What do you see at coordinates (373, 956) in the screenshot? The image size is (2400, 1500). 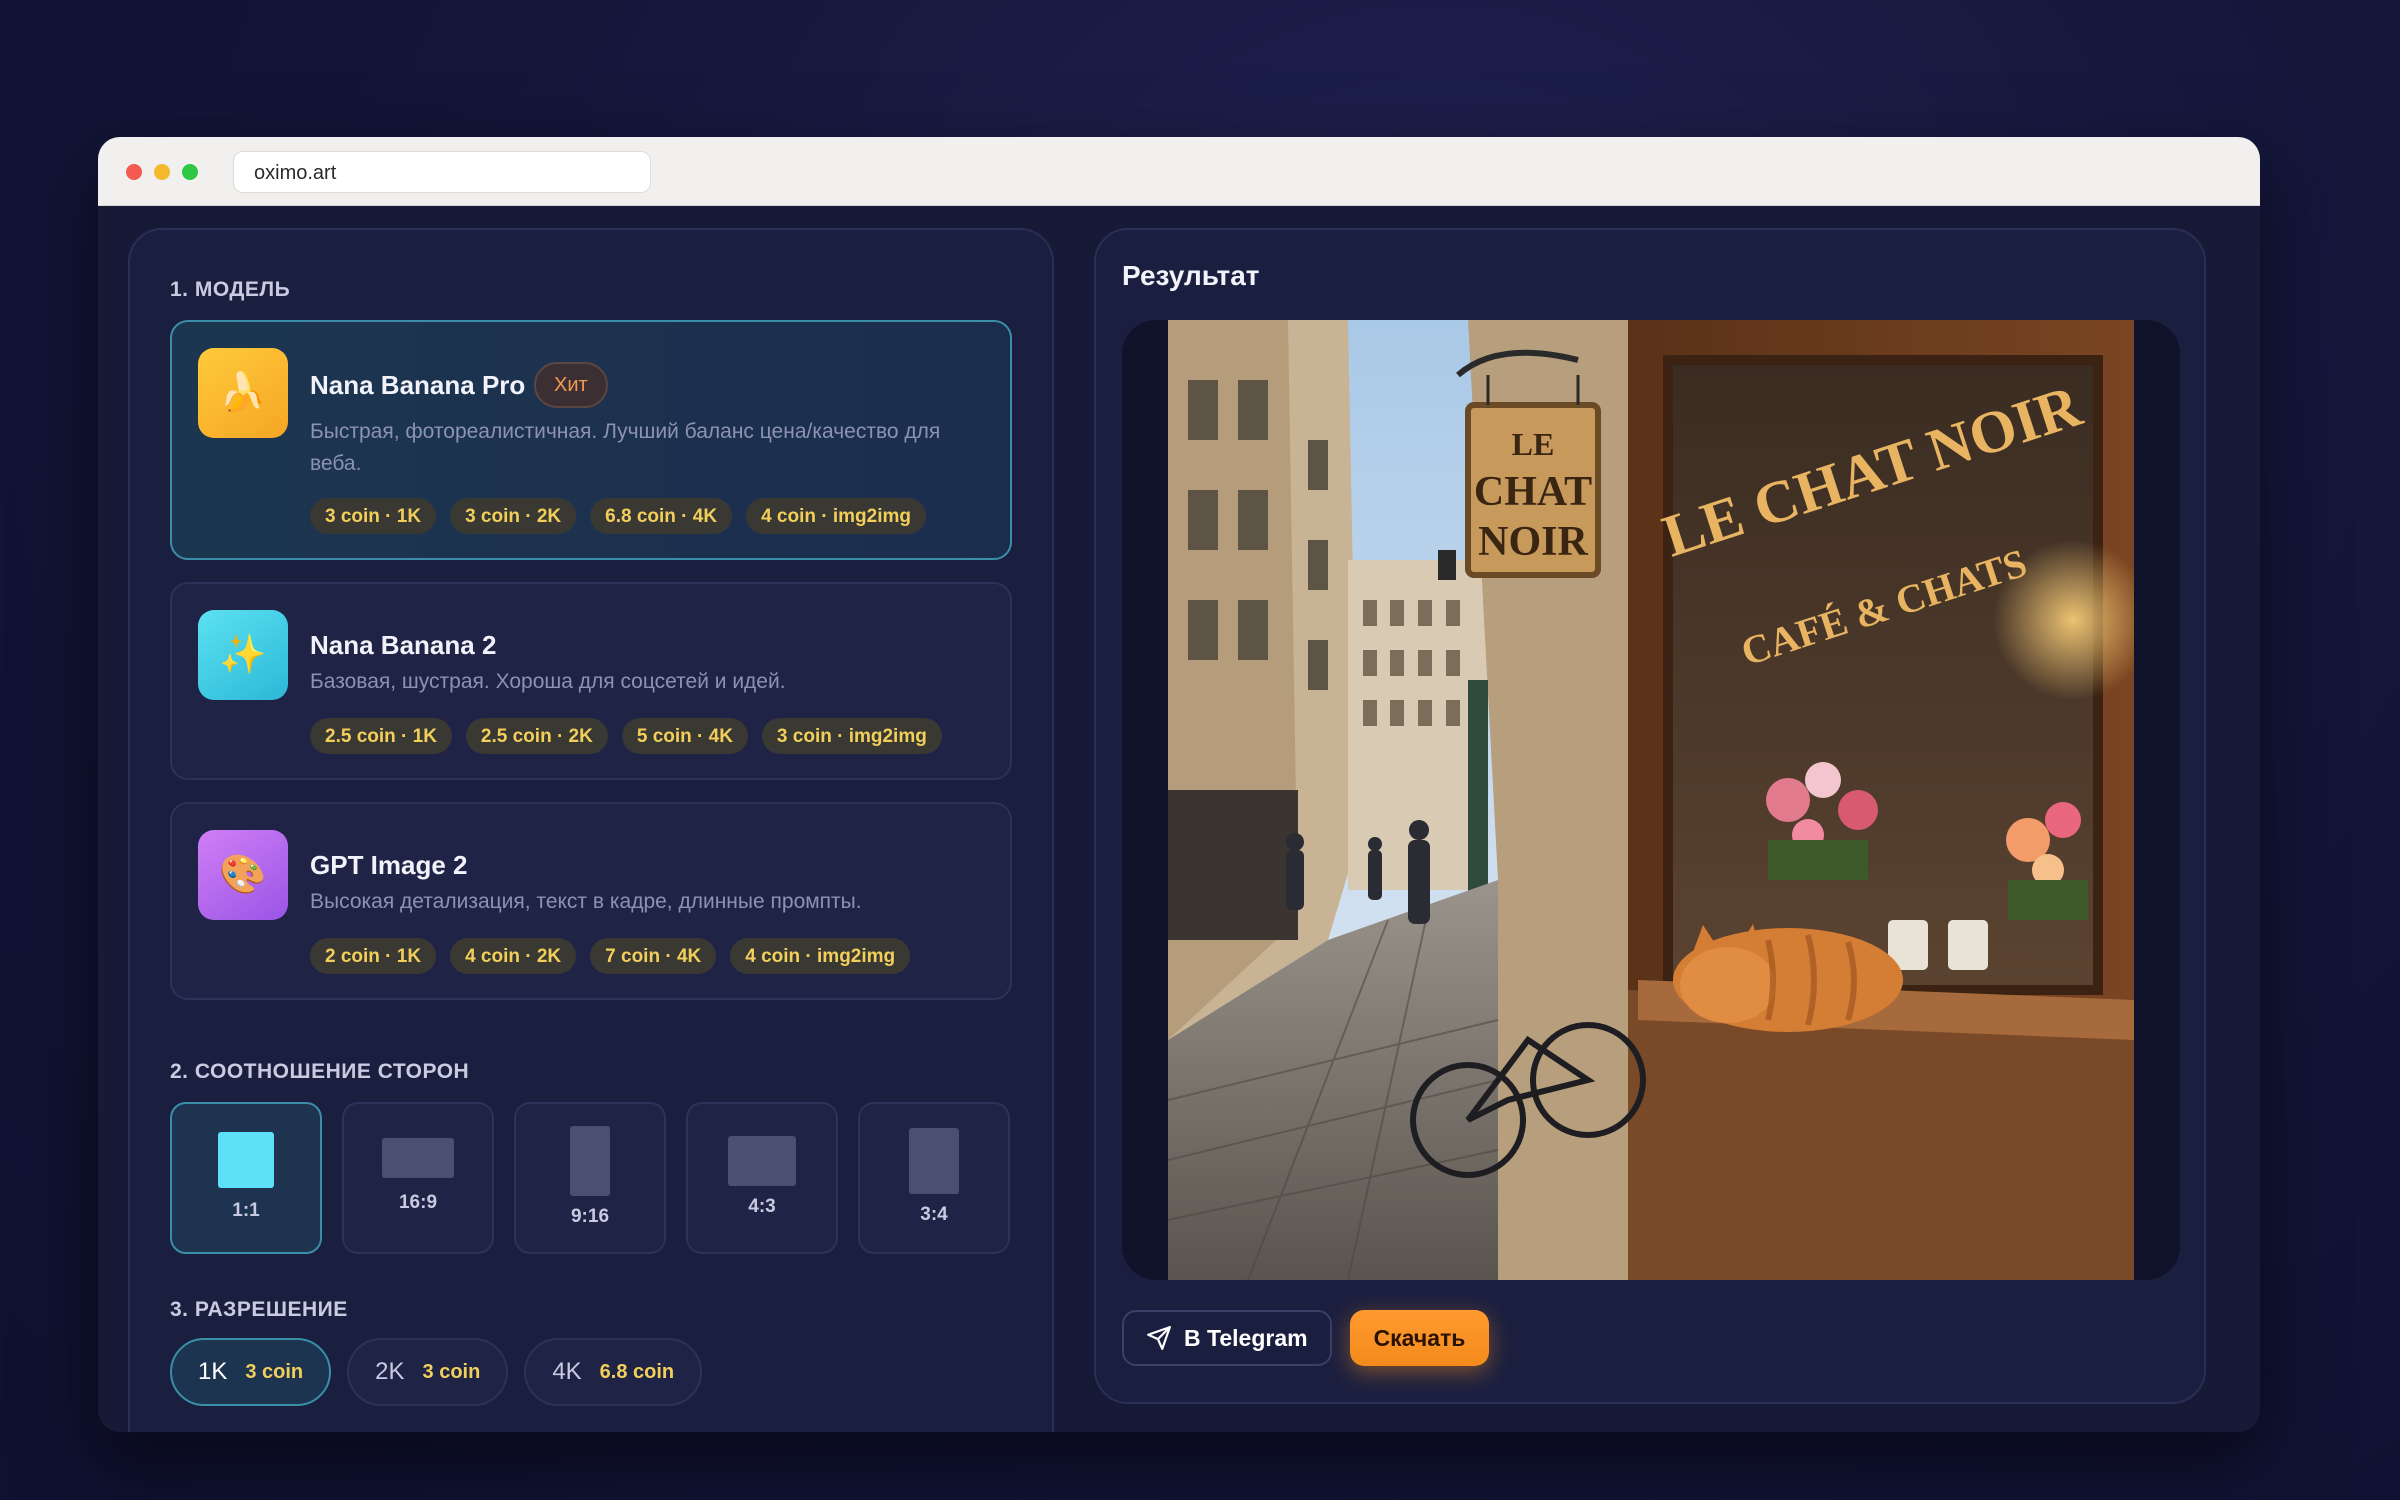 I see `price-pill: 2 coin · 1K` at bounding box center [373, 956].